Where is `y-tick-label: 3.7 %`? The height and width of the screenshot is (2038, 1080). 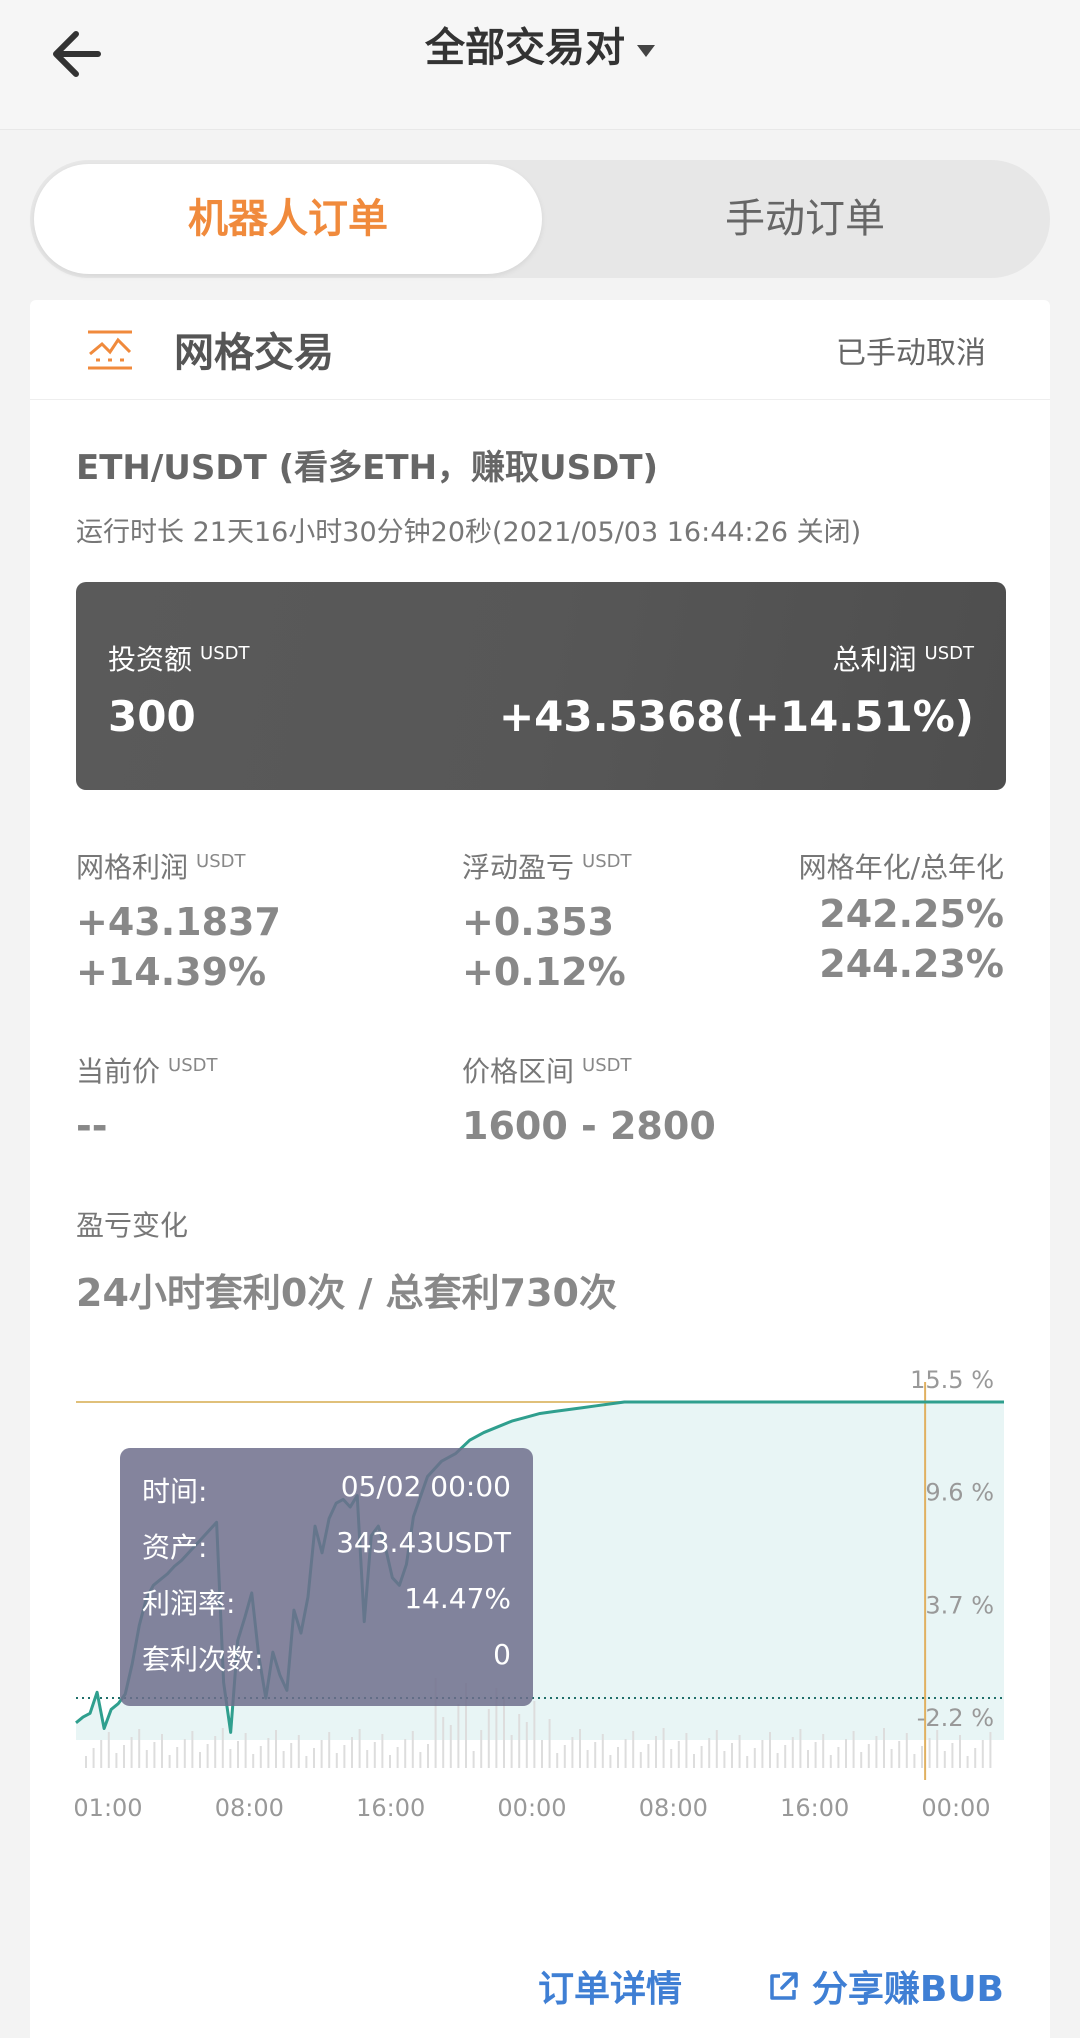 y-tick-label: 3.7 % is located at coordinates (959, 1605).